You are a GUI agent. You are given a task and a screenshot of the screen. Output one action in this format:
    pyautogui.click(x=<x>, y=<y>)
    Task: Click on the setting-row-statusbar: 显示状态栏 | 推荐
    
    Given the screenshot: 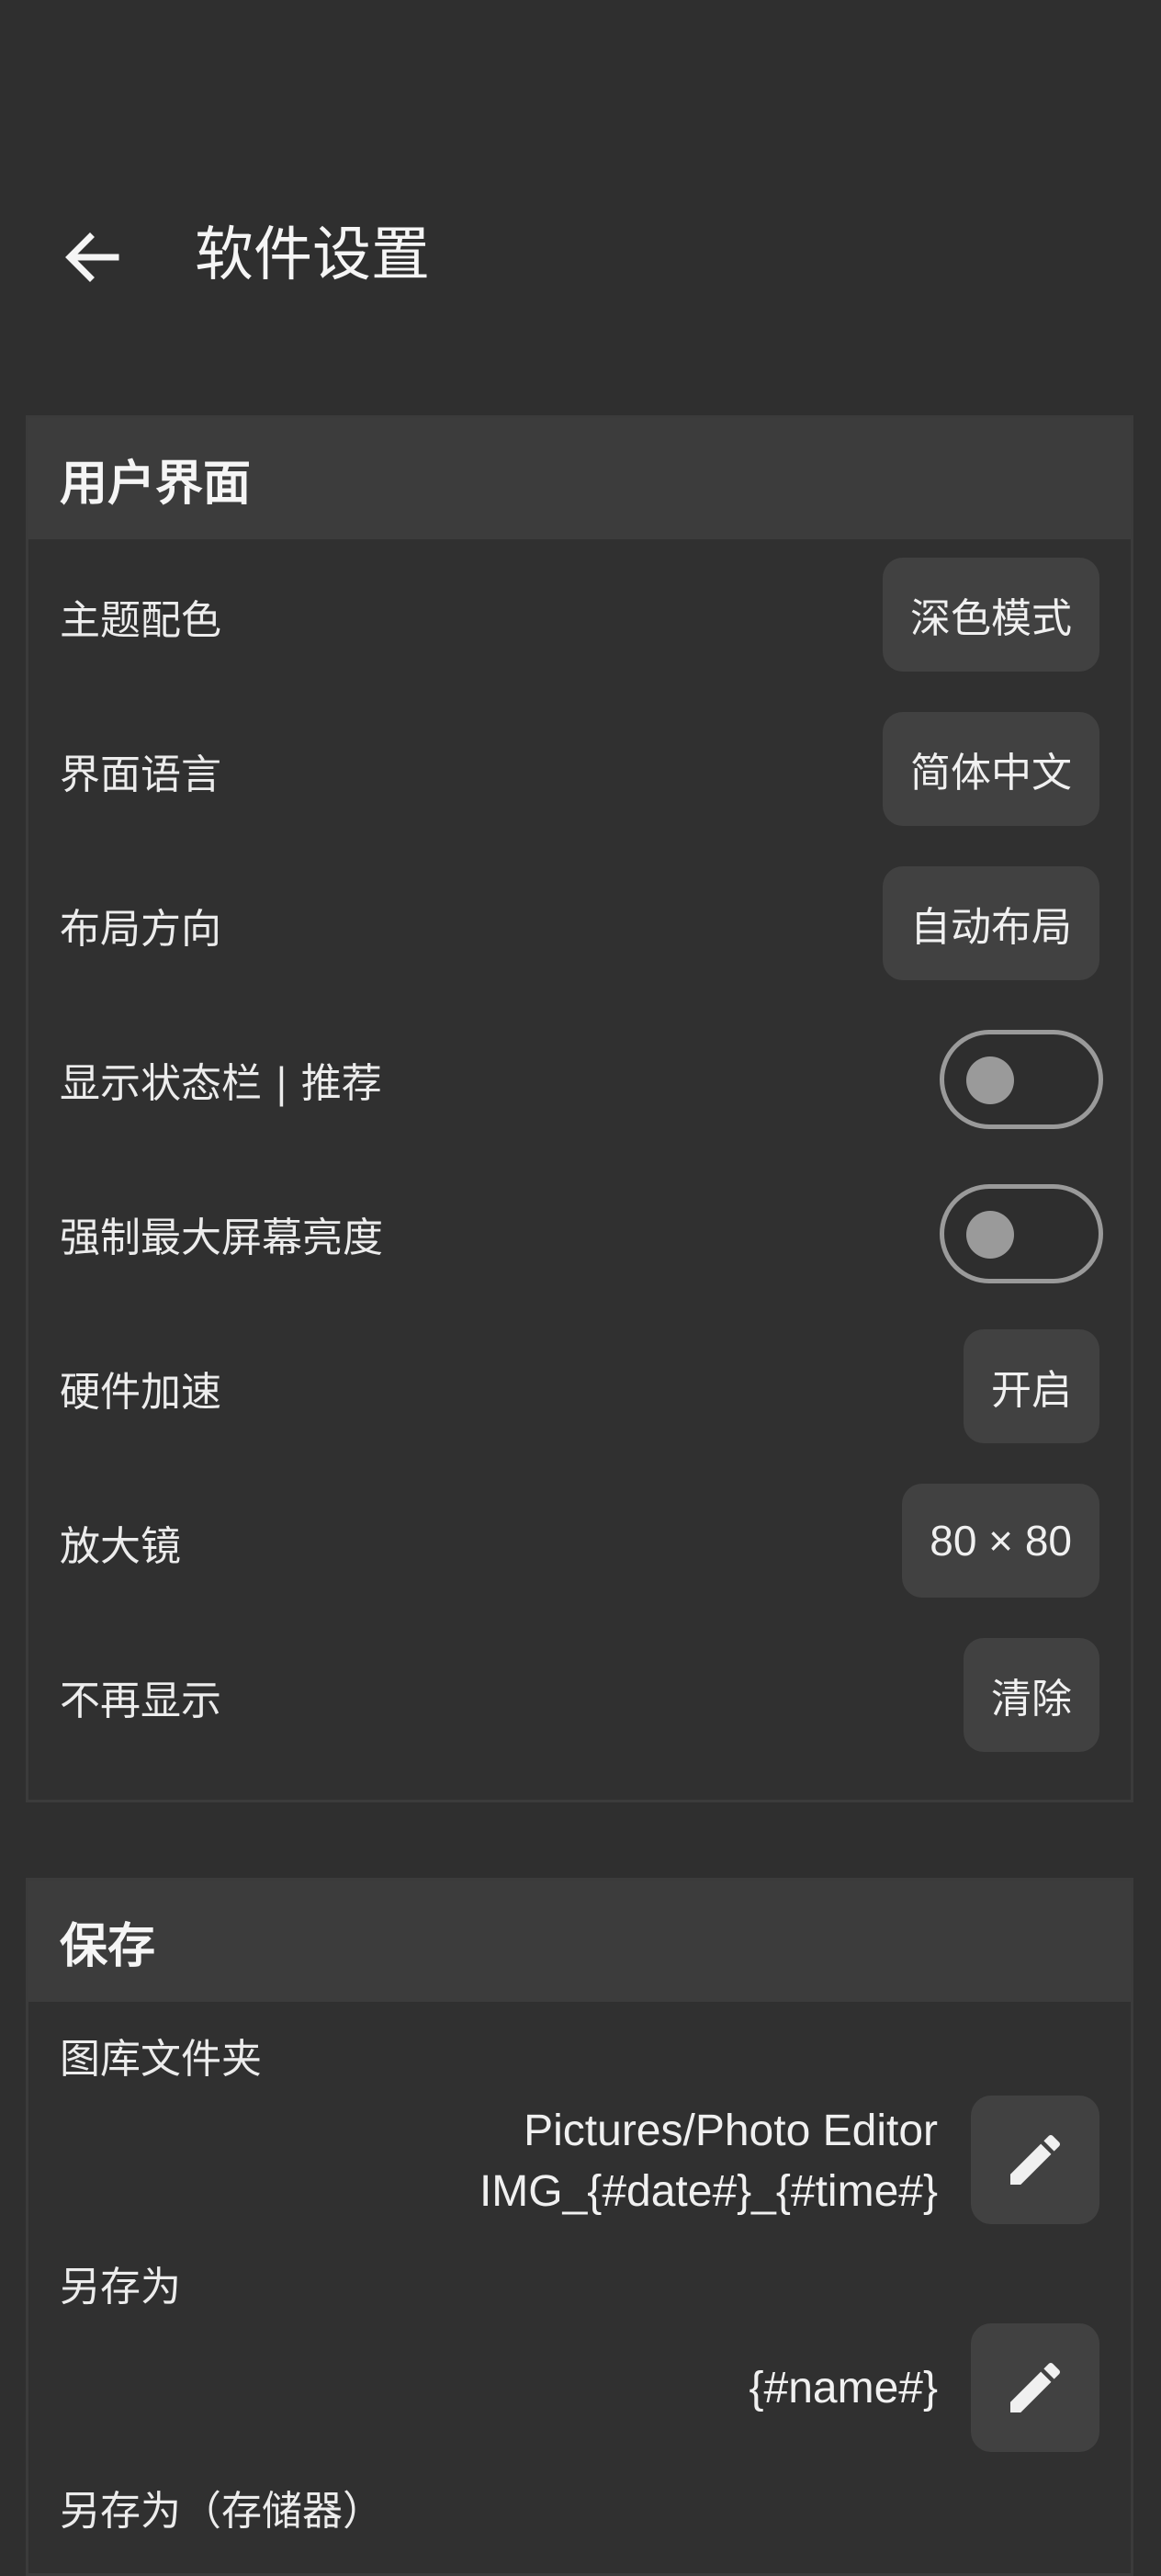 What is the action you would take?
    pyautogui.click(x=579, y=1079)
    